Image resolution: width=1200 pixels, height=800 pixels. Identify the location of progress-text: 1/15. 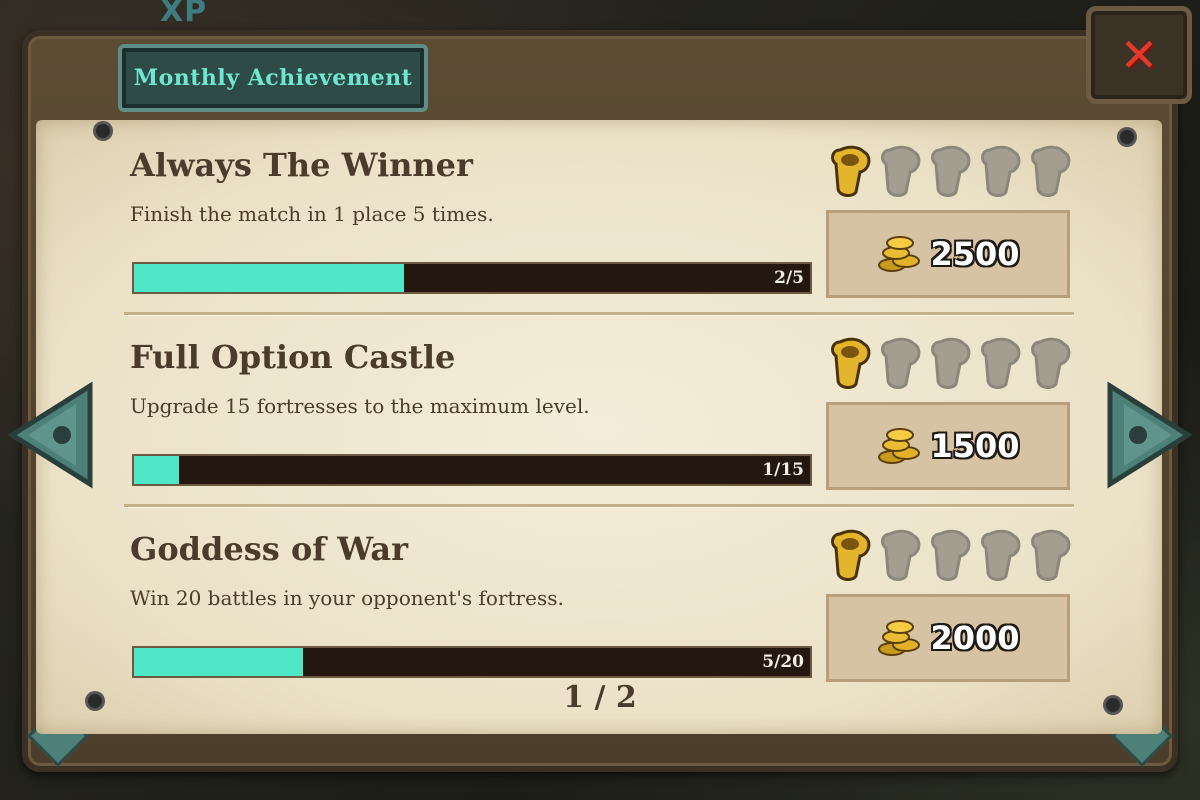
(783, 470).